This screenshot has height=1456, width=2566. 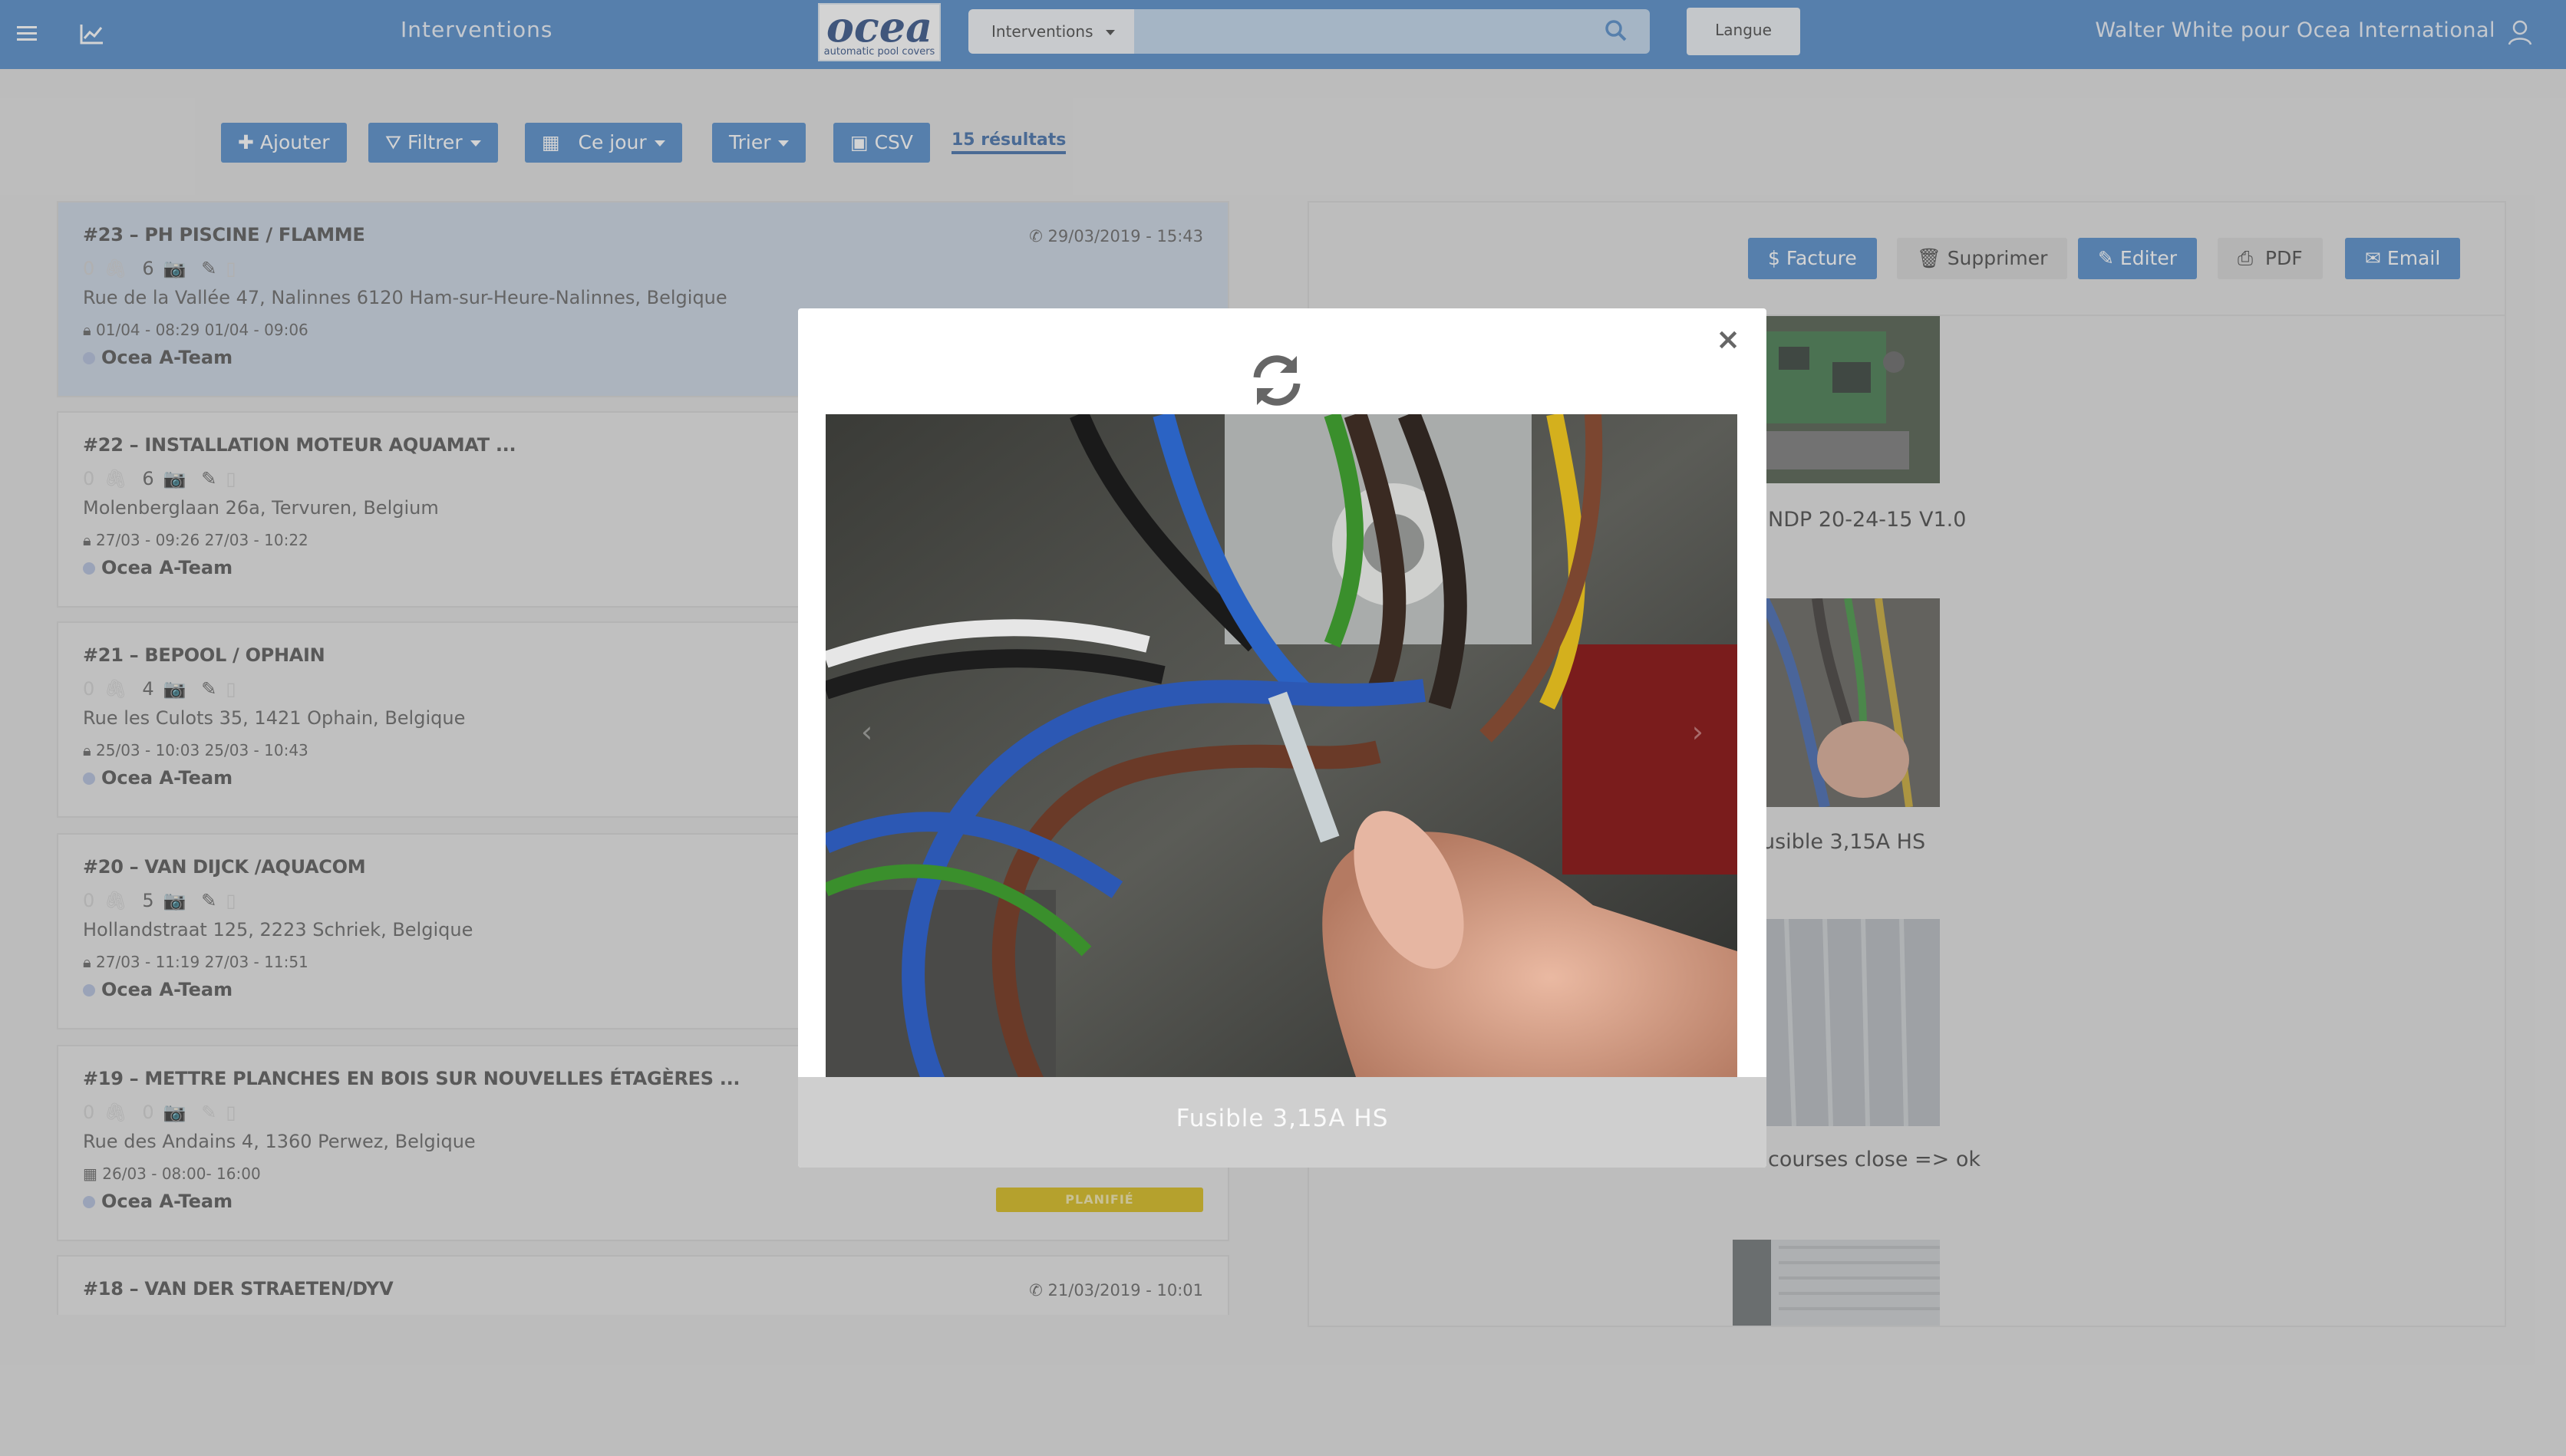 I want to click on previous-photo-icon: ‹, so click(x=867, y=732).